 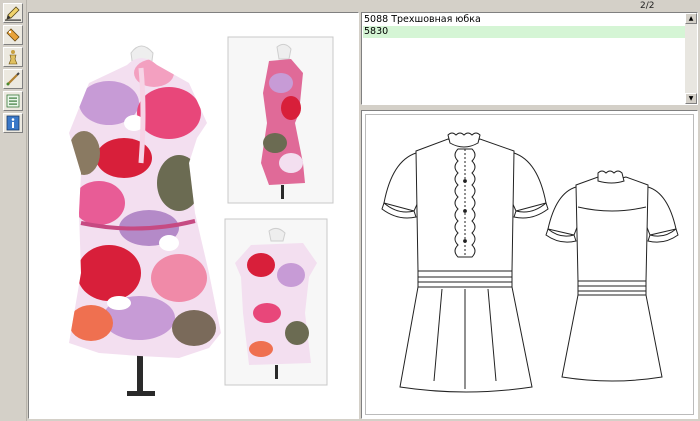 What do you see at coordinates (280, 120) in the screenshot?
I see `side-photo` at bounding box center [280, 120].